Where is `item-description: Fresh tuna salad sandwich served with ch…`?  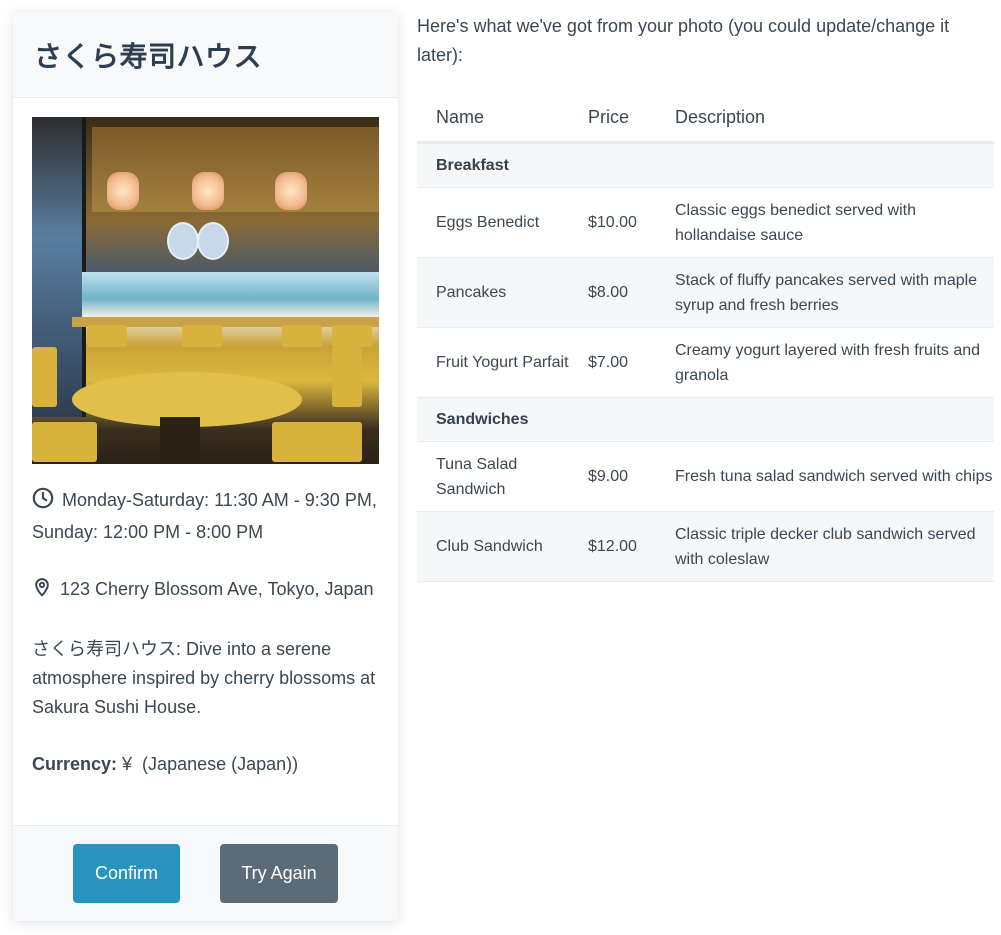
item-description: Fresh tuna salad sandwich served with ch… is located at coordinates (825, 476).